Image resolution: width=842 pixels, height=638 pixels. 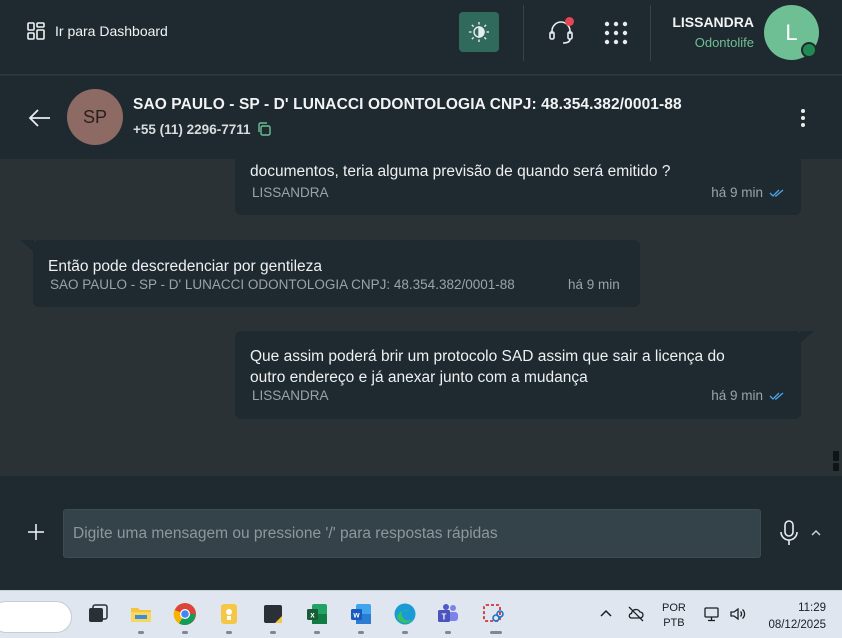 I want to click on excel-icon: x, so click(x=317, y=614).